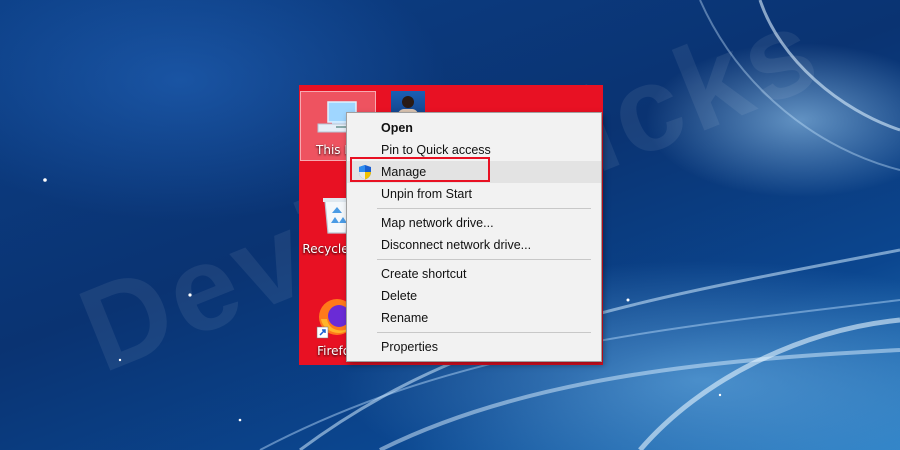 This screenshot has width=900, height=450. Describe the element at coordinates (420, 169) in the screenshot. I see `manage-highlight-box` at that location.